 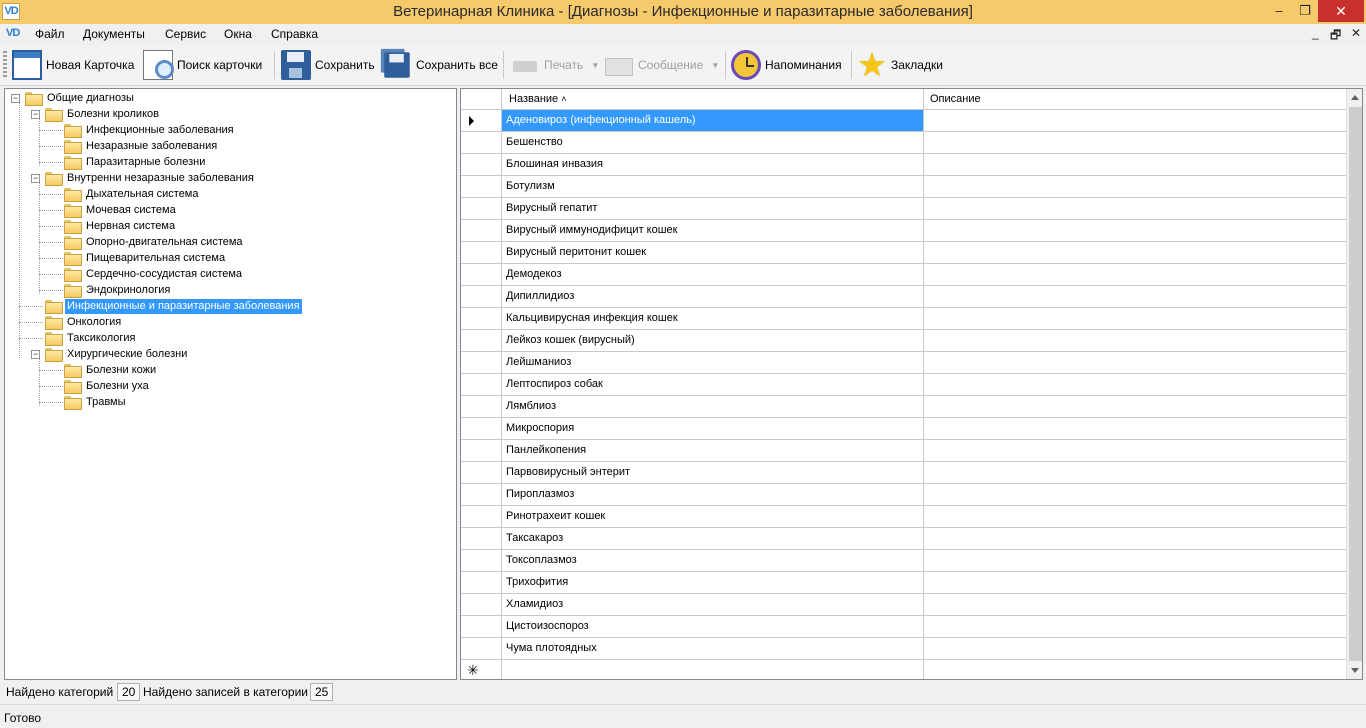 What do you see at coordinates (118, 290) in the screenshot?
I see `tree-node: Эндокринология` at bounding box center [118, 290].